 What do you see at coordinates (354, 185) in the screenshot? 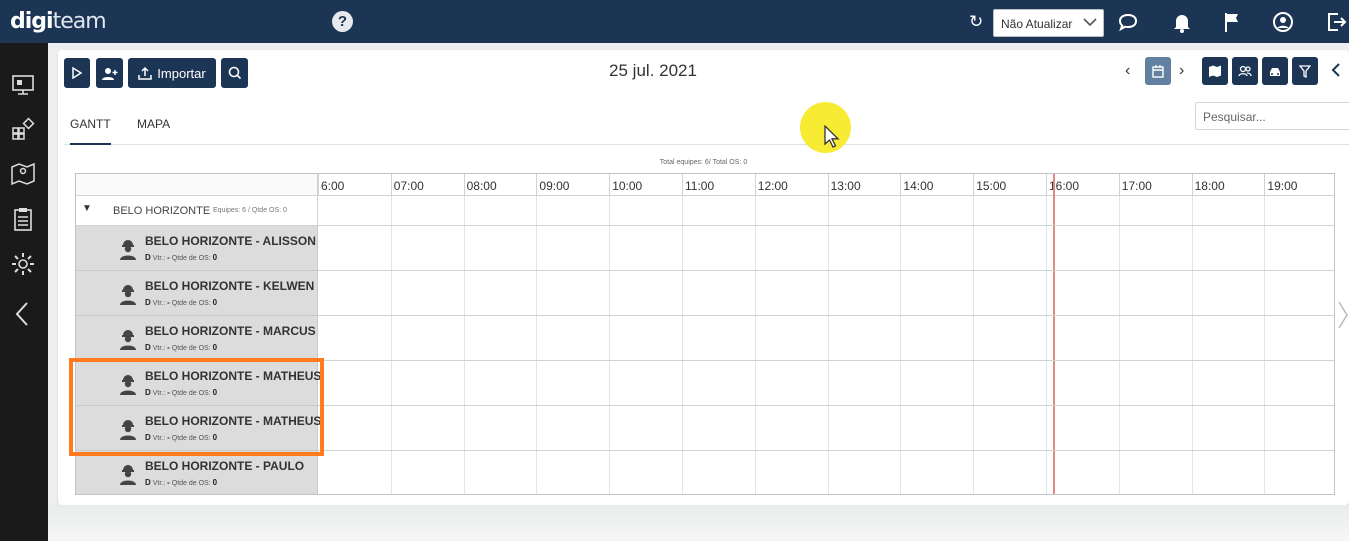
I see `hour-label: 6:00` at bounding box center [354, 185].